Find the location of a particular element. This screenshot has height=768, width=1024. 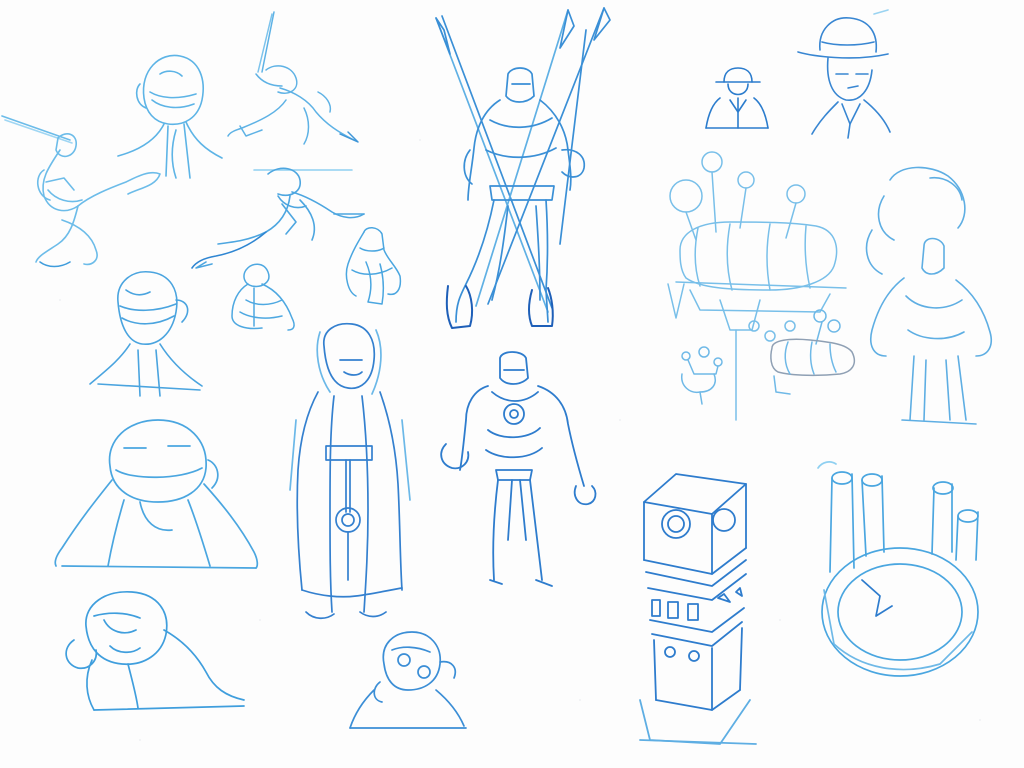

masked-bust-sketch is located at coordinates (146, 334).